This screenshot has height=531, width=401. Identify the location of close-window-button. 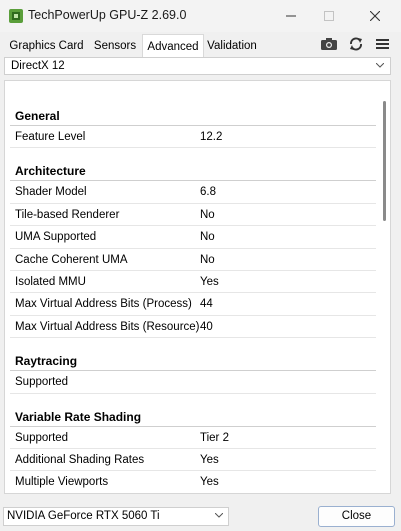
(375, 16).